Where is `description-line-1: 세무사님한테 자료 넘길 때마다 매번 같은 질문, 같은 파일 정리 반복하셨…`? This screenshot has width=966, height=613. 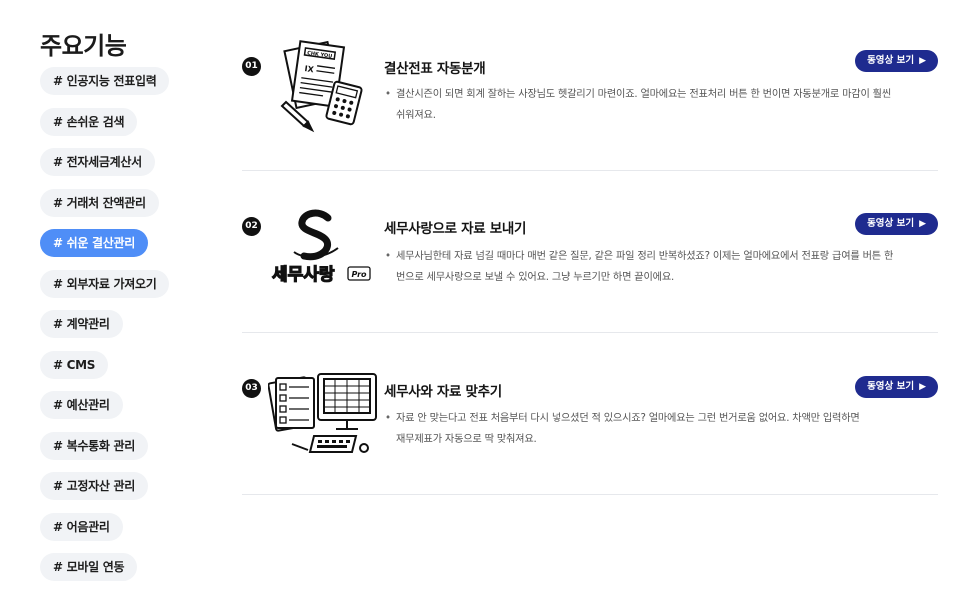
description-line-1: 세무사님한테 자료 넘길 때마다 매번 같은 질문, 같은 파일 정리 반복하셨… is located at coordinates (645, 256).